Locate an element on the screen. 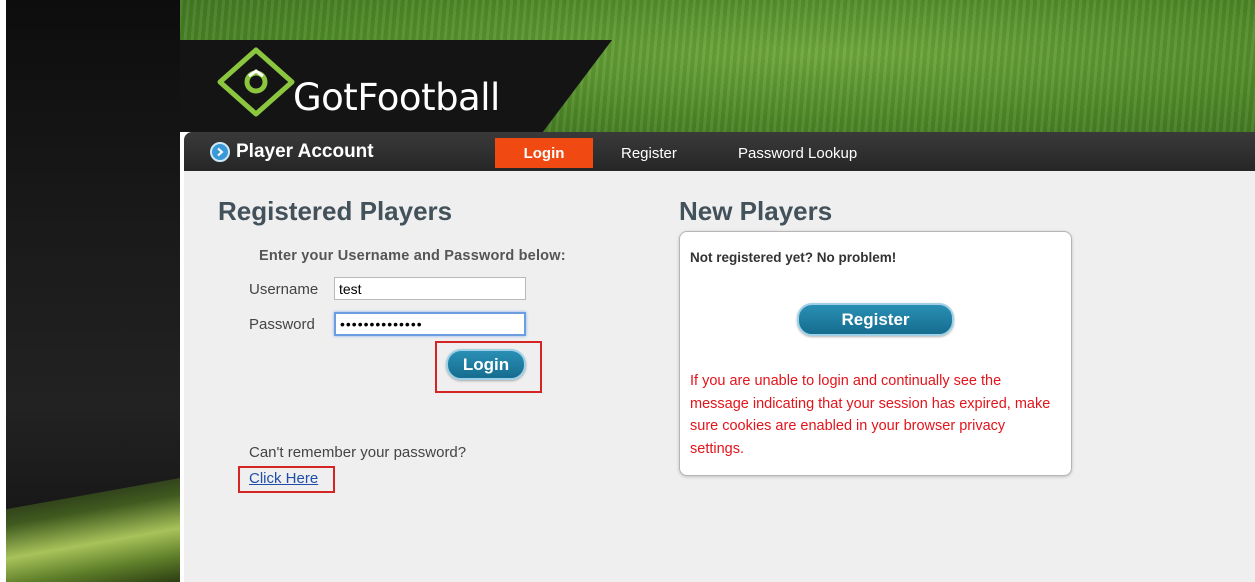 The height and width of the screenshot is (582, 1255). username-label: Username is located at coordinates (284, 289).